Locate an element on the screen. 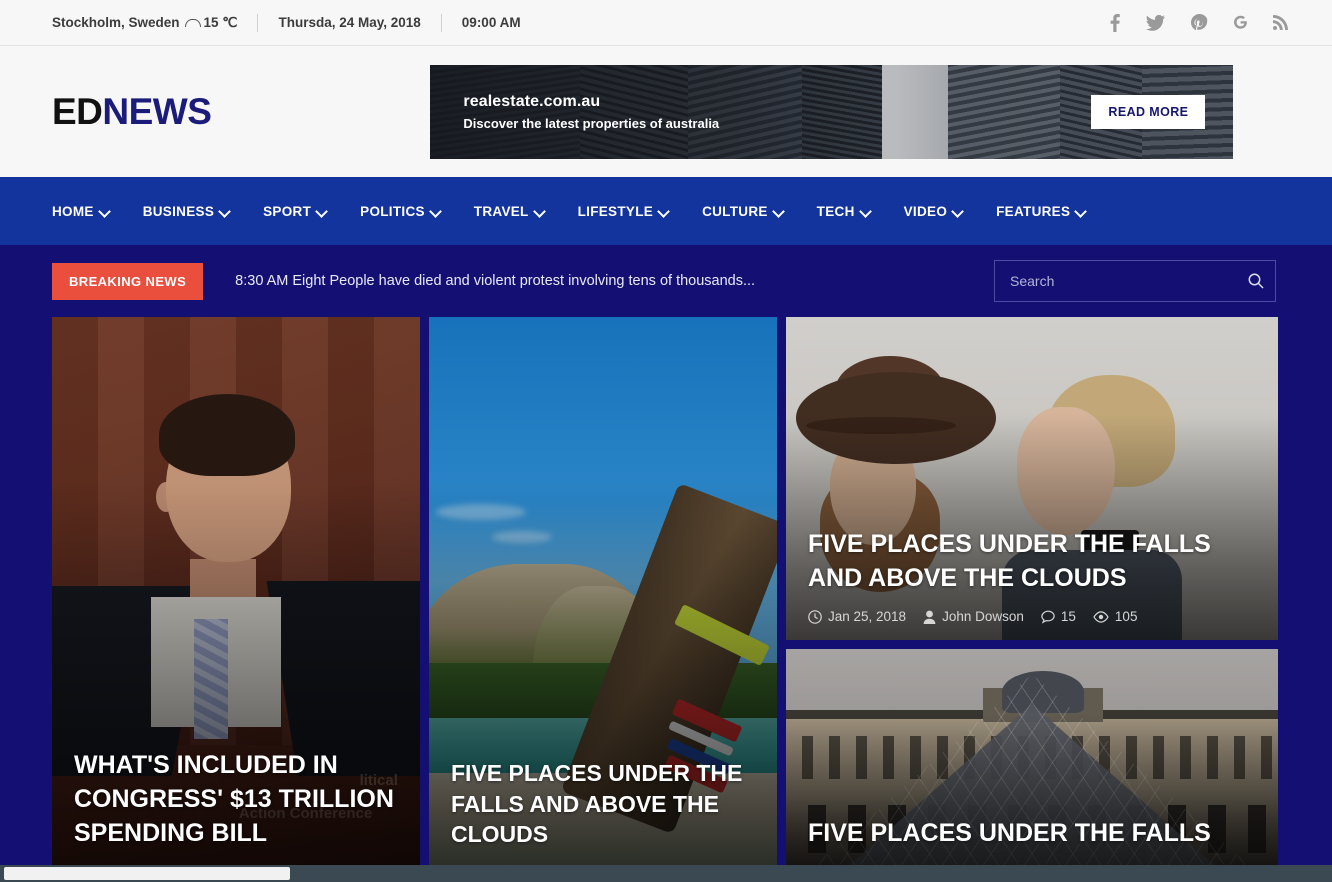 Image resolution: width=1332 pixels, height=882 pixels. nav-item-tech: TECH is located at coordinates (843, 211).